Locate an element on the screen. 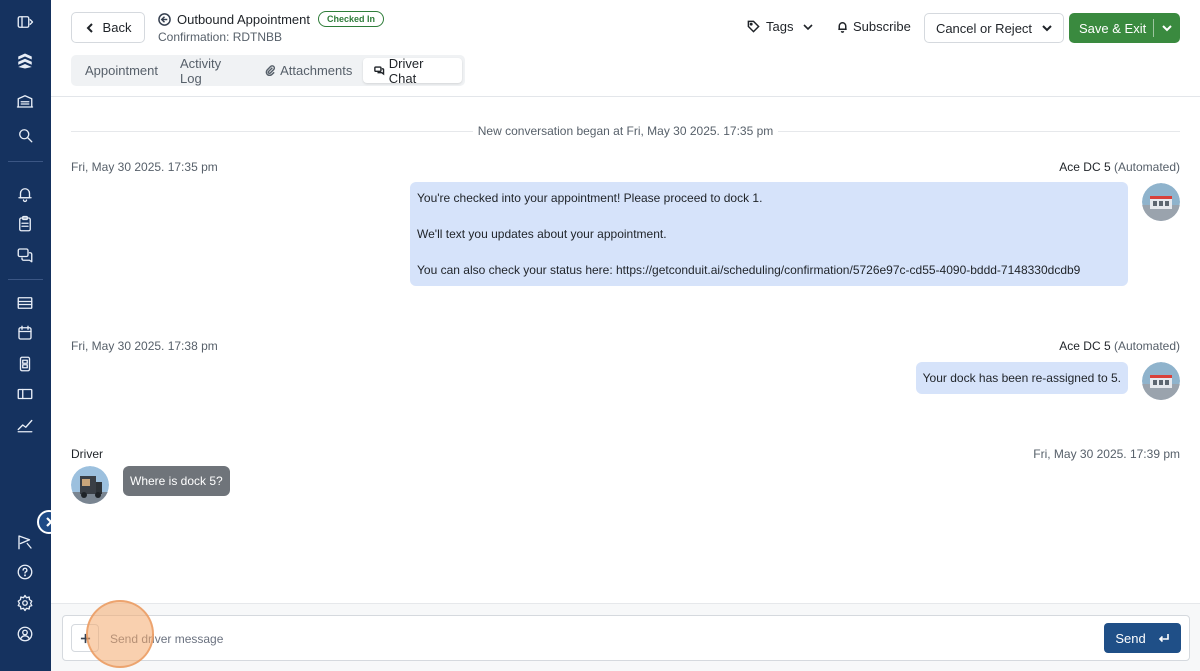 The width and height of the screenshot is (1200, 671). sidebar is located at coordinates (30, 335).